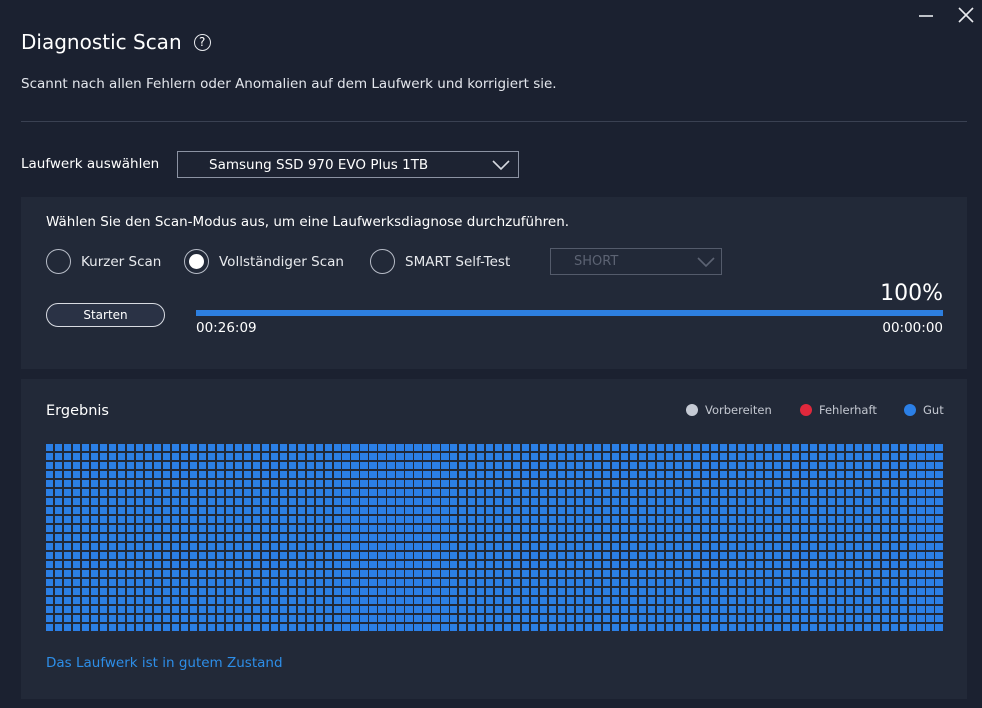  Describe the element at coordinates (121, 261) in the screenshot. I see `radio-label: Kurzer Scan` at that location.